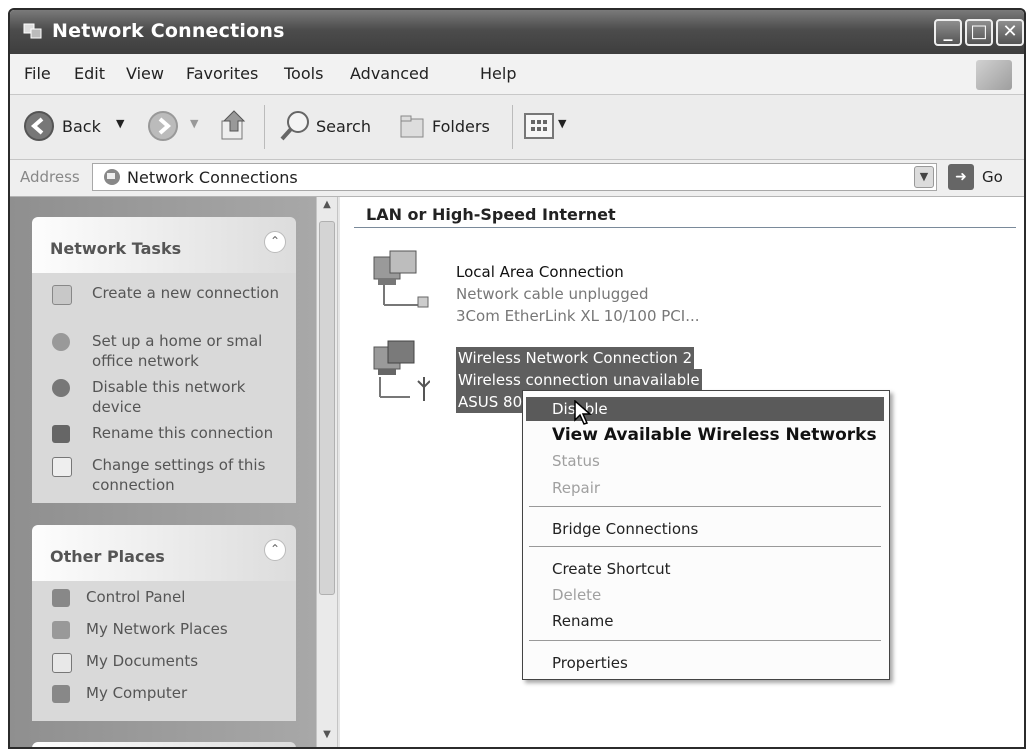 The height and width of the screenshot is (751, 1034). I want to click on forward-arrow-glyph-icon, so click(165, 126).